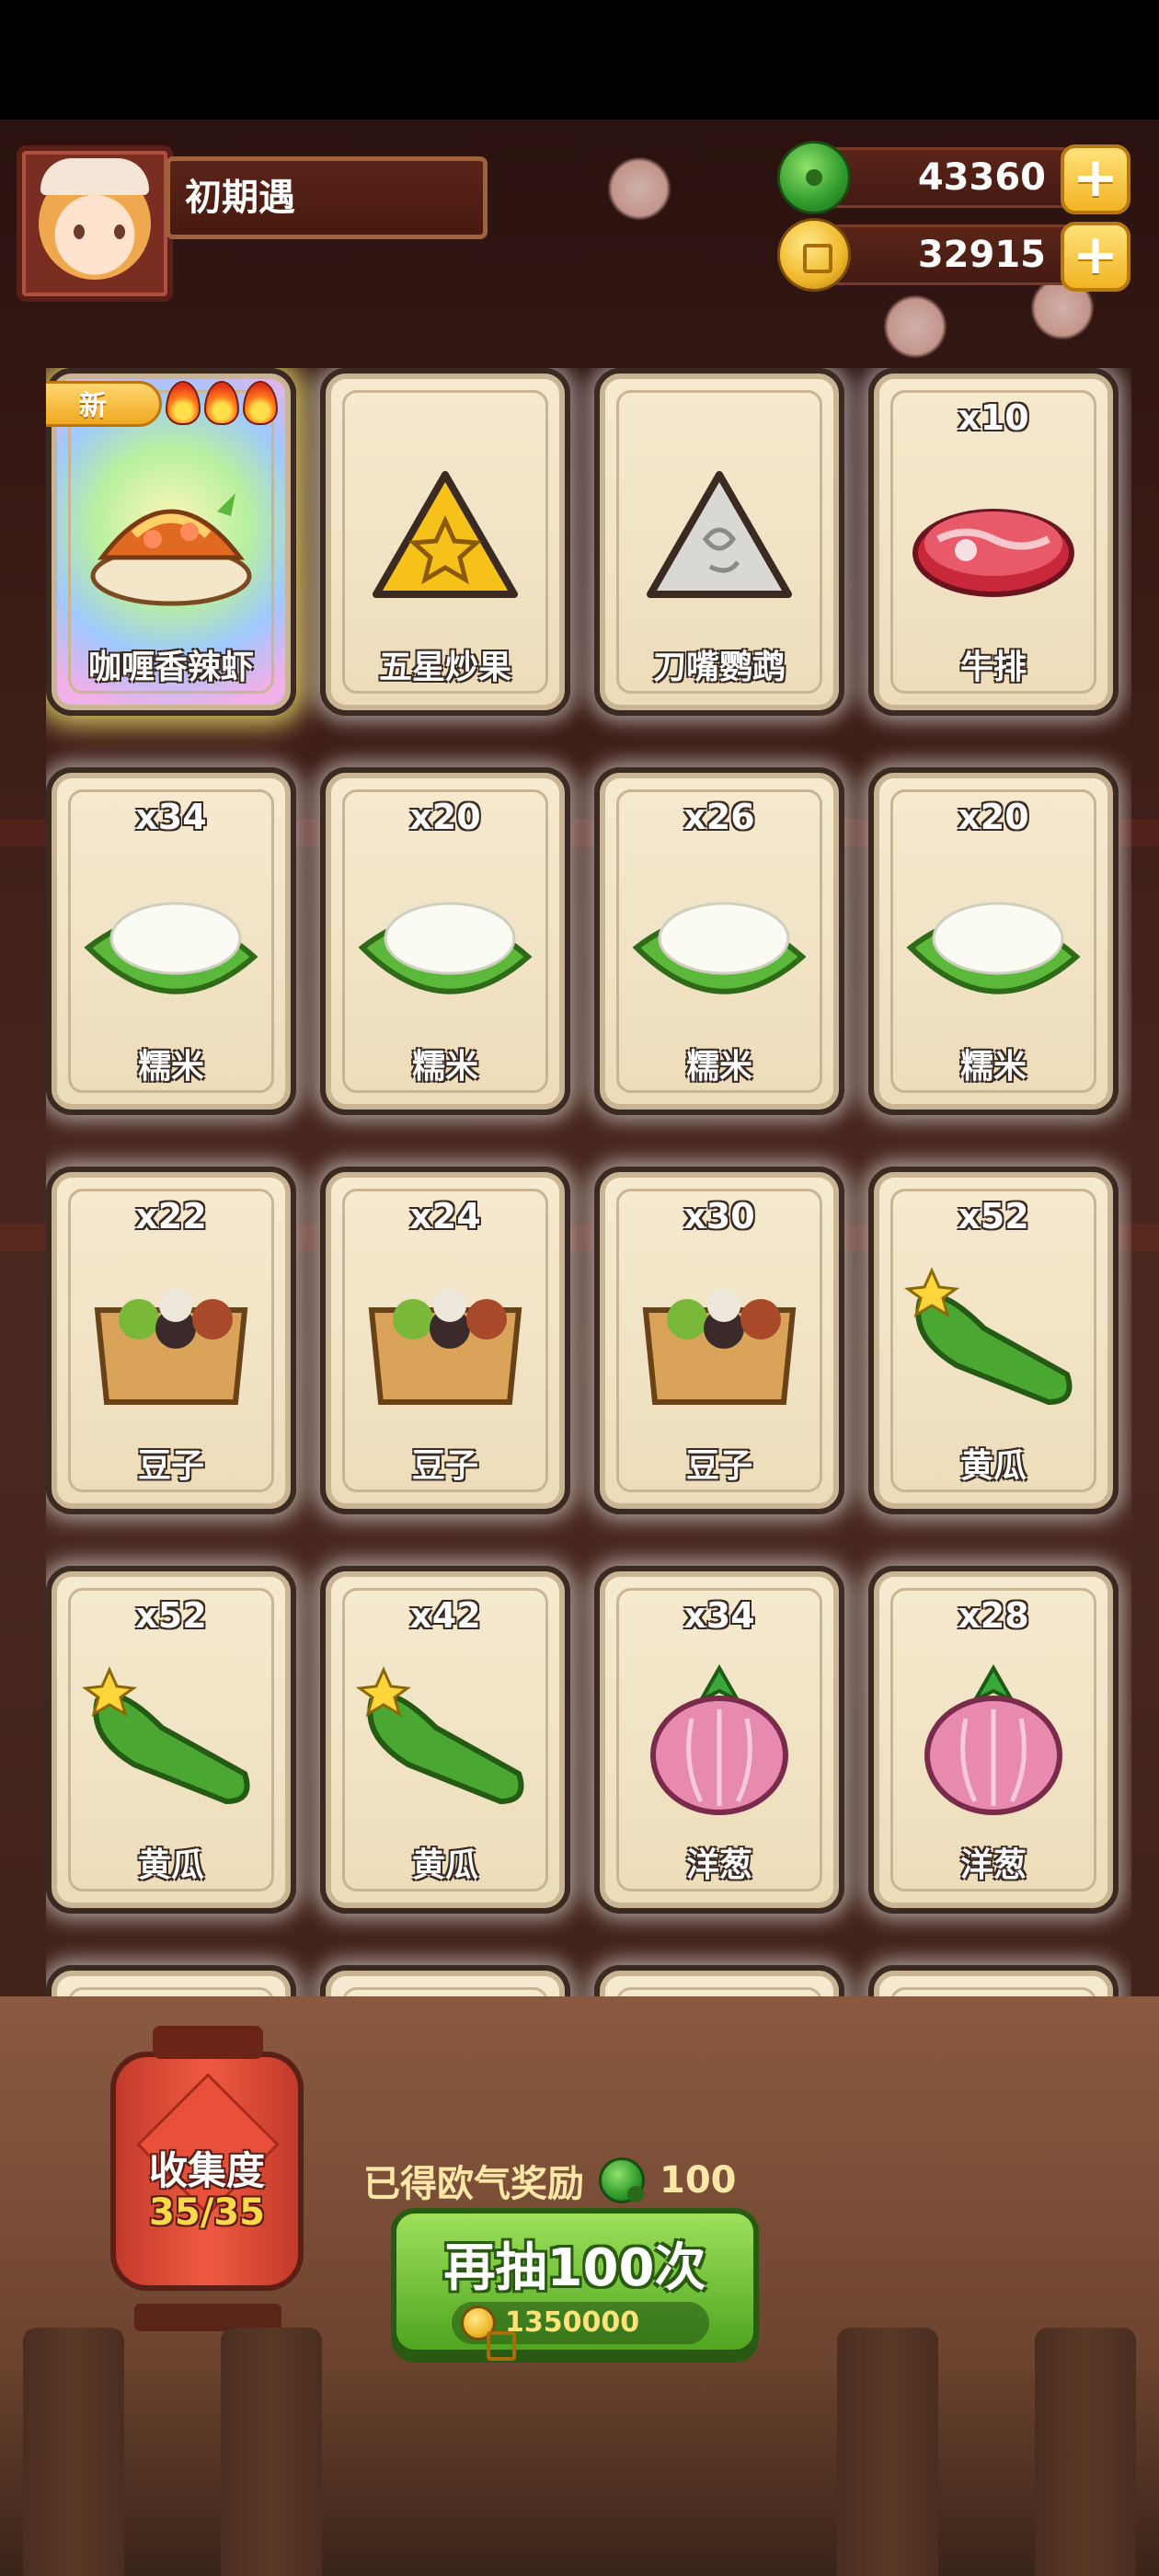 The height and width of the screenshot is (2576, 1159). I want to click on collection-lantern: 收集度 35/35, so click(207, 2178).